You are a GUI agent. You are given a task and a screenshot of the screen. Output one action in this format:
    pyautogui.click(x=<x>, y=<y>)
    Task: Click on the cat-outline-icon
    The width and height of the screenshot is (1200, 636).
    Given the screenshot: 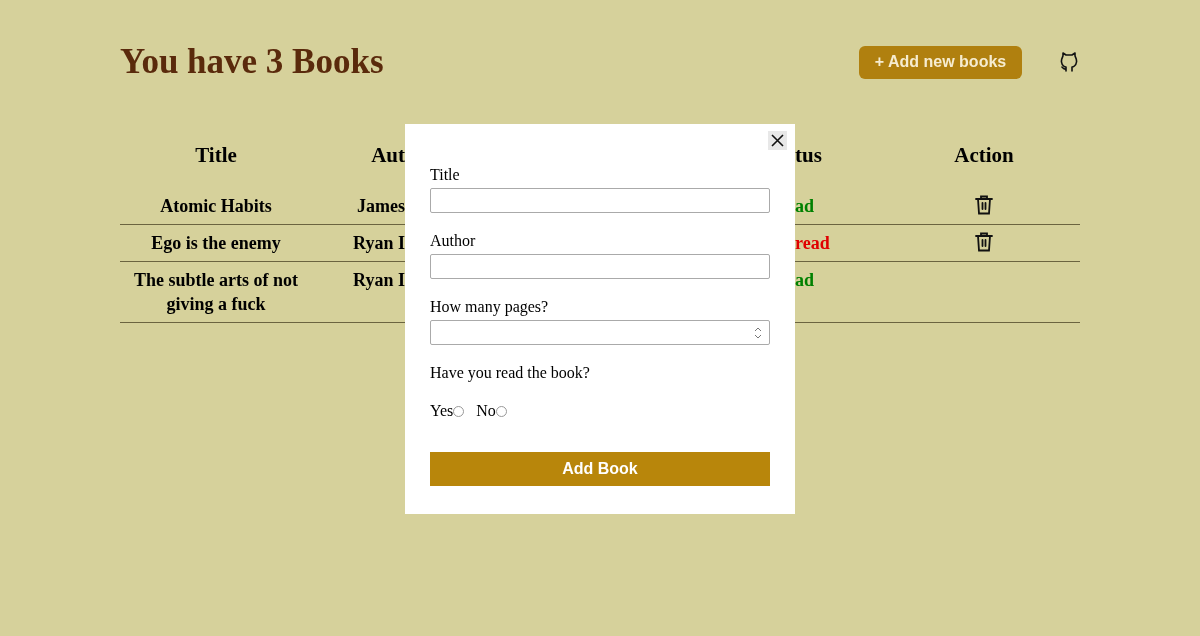 What is the action you would take?
    pyautogui.click(x=1069, y=62)
    